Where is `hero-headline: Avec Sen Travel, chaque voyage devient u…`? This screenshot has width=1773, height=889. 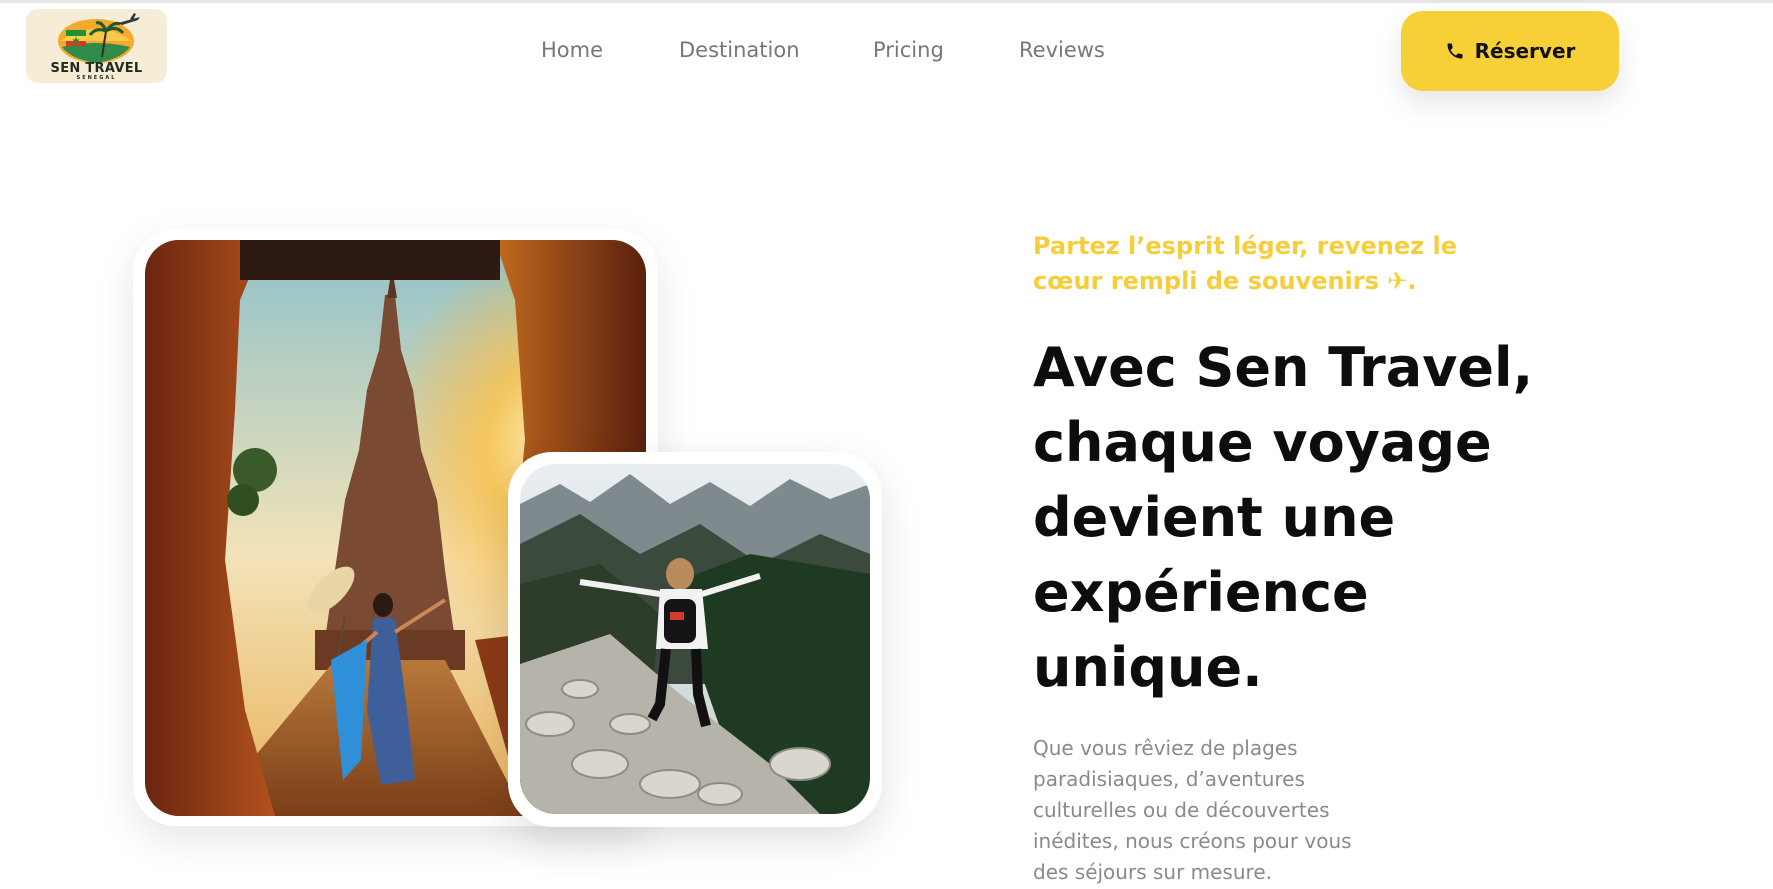 hero-headline: Avec Sen Travel, chaque voyage devient u… is located at coordinates (1283, 517).